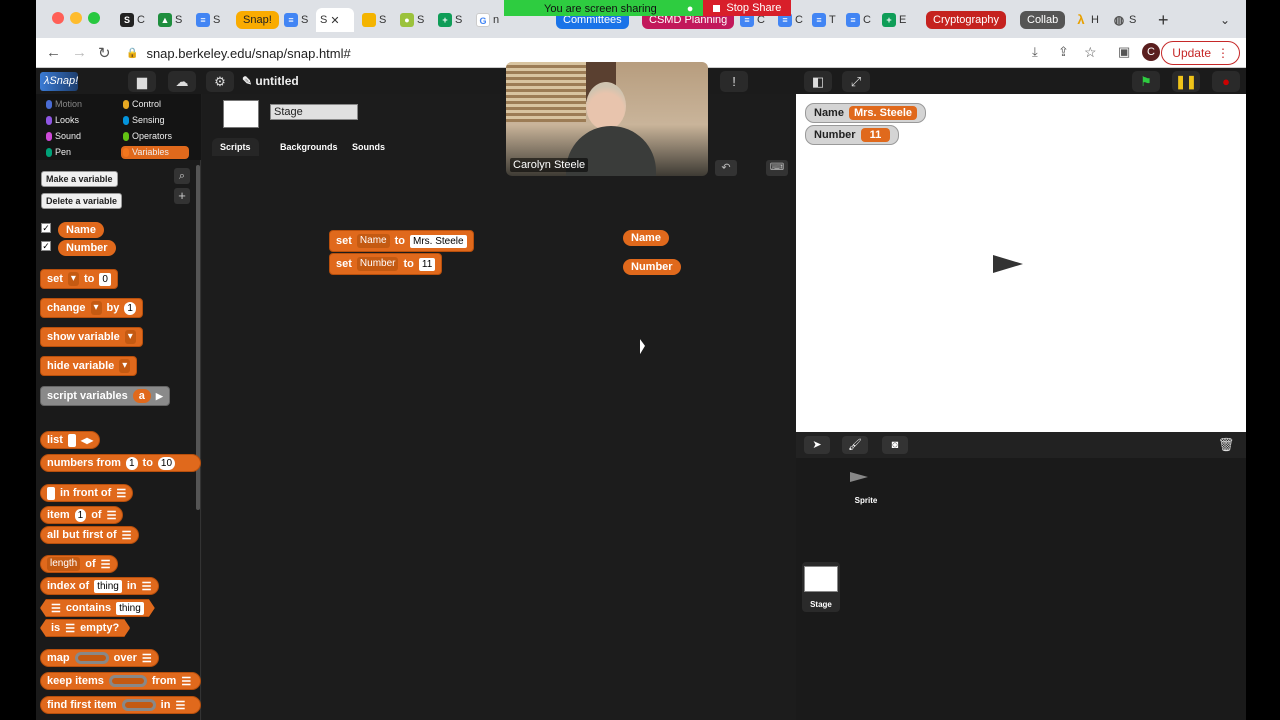 Image resolution: width=1280 pixels, height=720 pixels. What do you see at coordinates (64, 564) in the screenshot?
I see `dropdown: length` at bounding box center [64, 564].